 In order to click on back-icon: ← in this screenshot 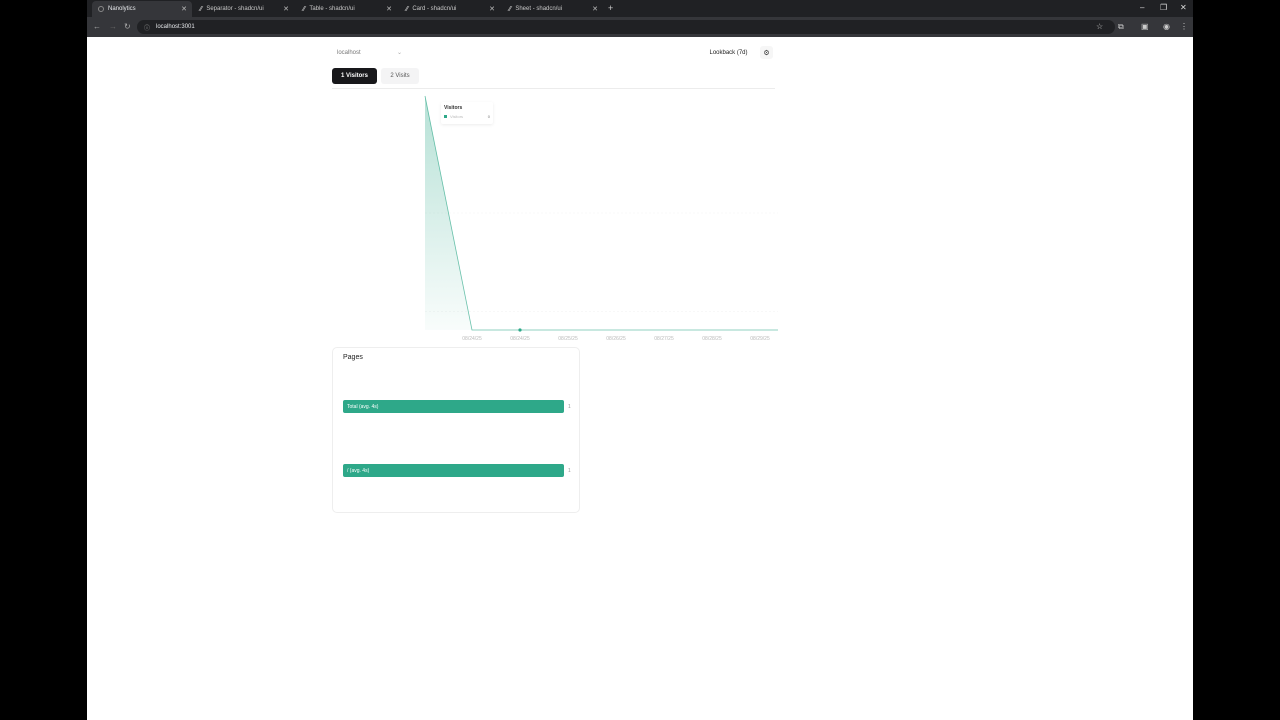, I will do `click(97, 26)`.